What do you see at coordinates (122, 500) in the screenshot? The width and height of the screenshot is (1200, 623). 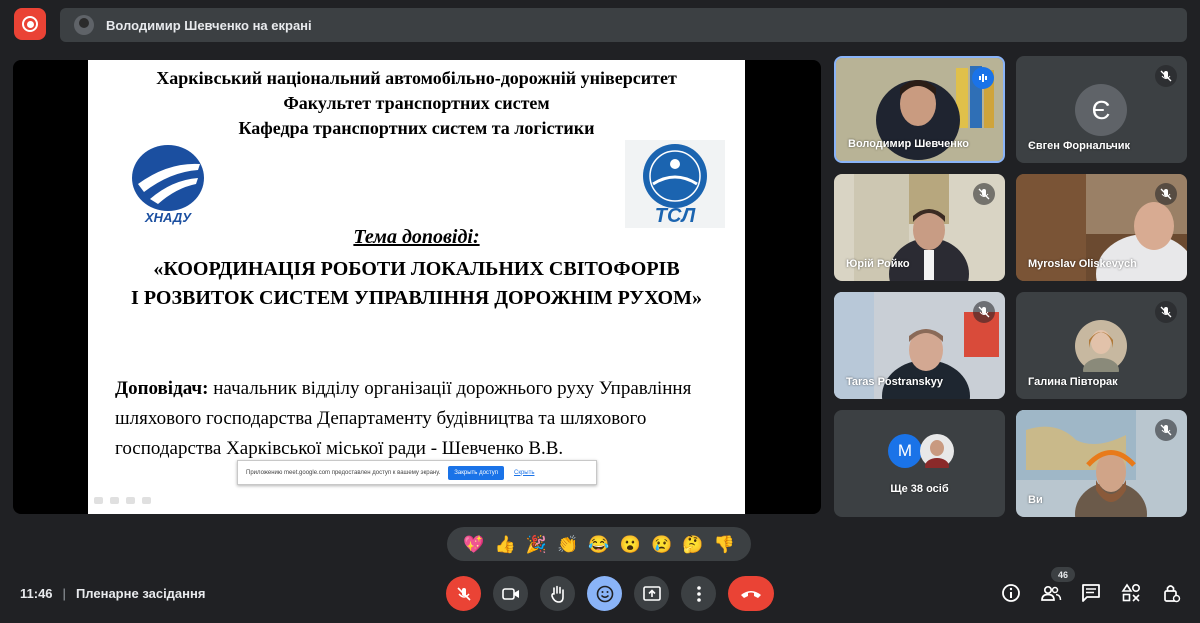 I see `slide-toolbar` at bounding box center [122, 500].